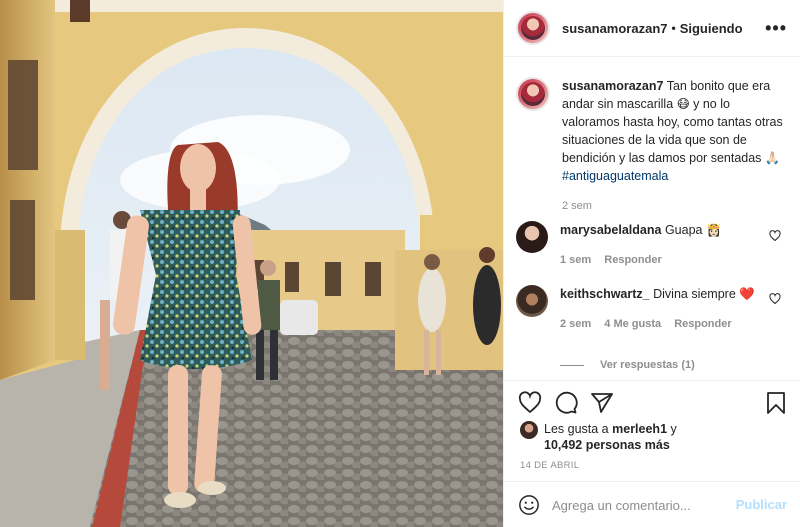  Describe the element at coordinates (612, 86) in the screenshot. I see `caption-username: susanamorazan7` at that location.